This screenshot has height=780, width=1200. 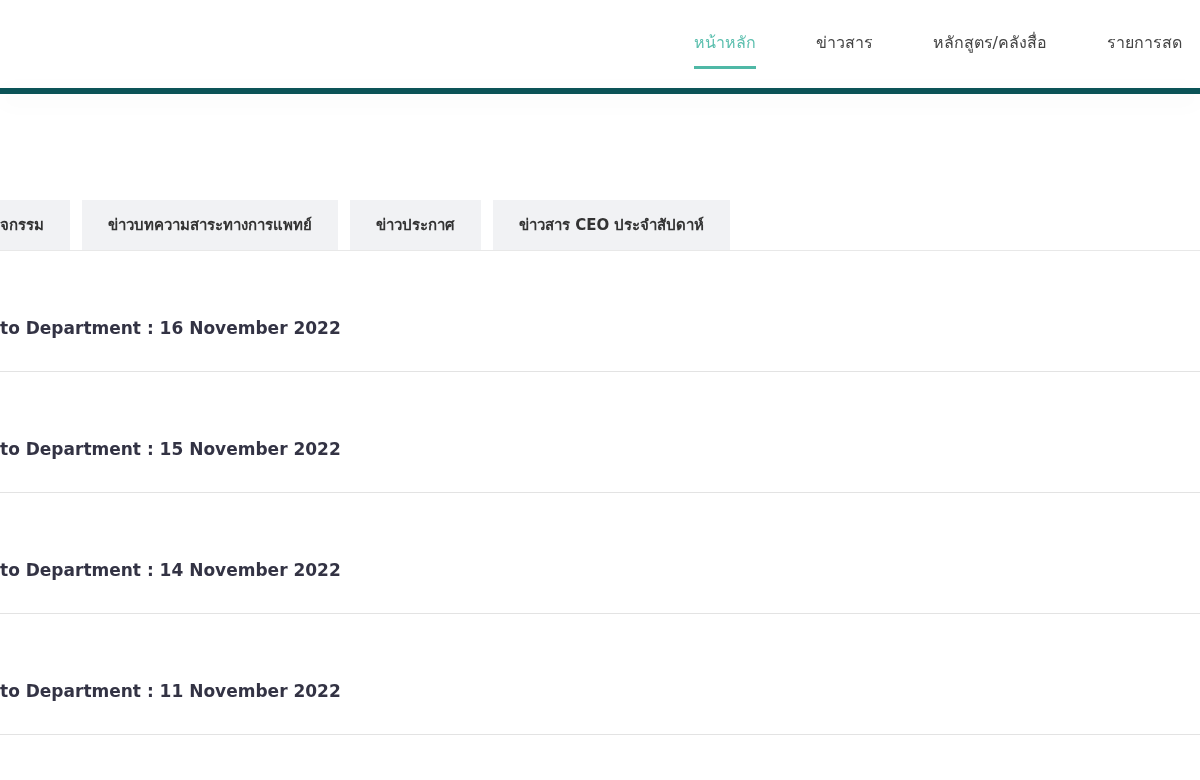 I want to click on news-title-link: to Department : 11 November 2022, so click(x=170, y=691).